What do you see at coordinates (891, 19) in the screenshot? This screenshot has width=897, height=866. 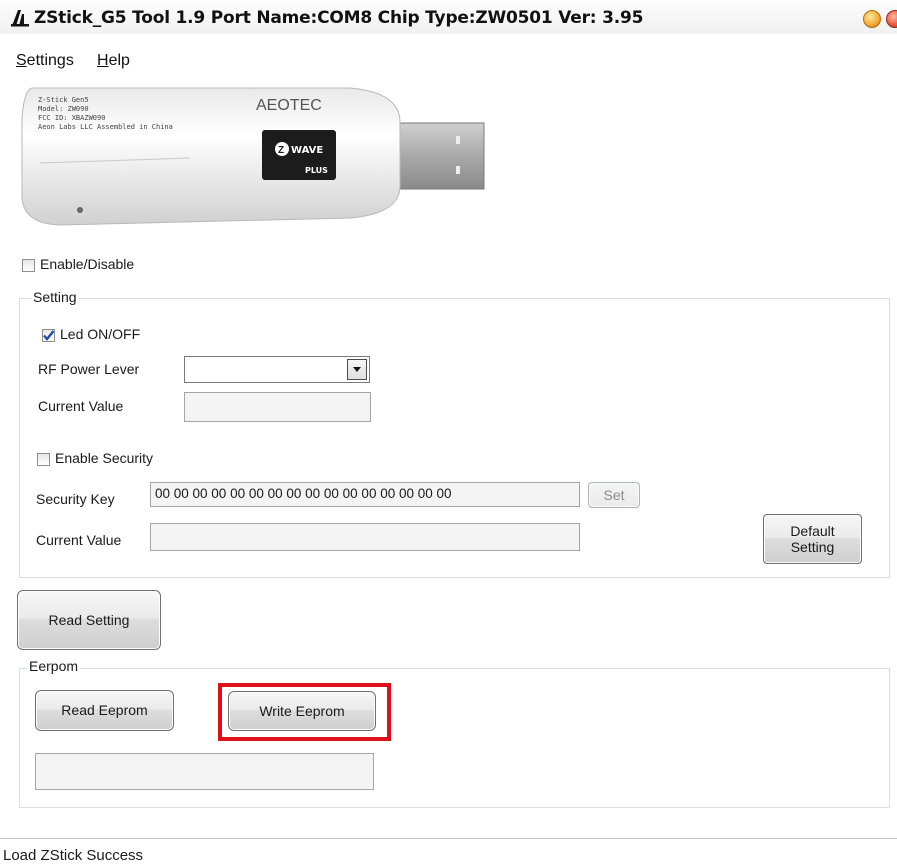 I see `close-button` at bounding box center [891, 19].